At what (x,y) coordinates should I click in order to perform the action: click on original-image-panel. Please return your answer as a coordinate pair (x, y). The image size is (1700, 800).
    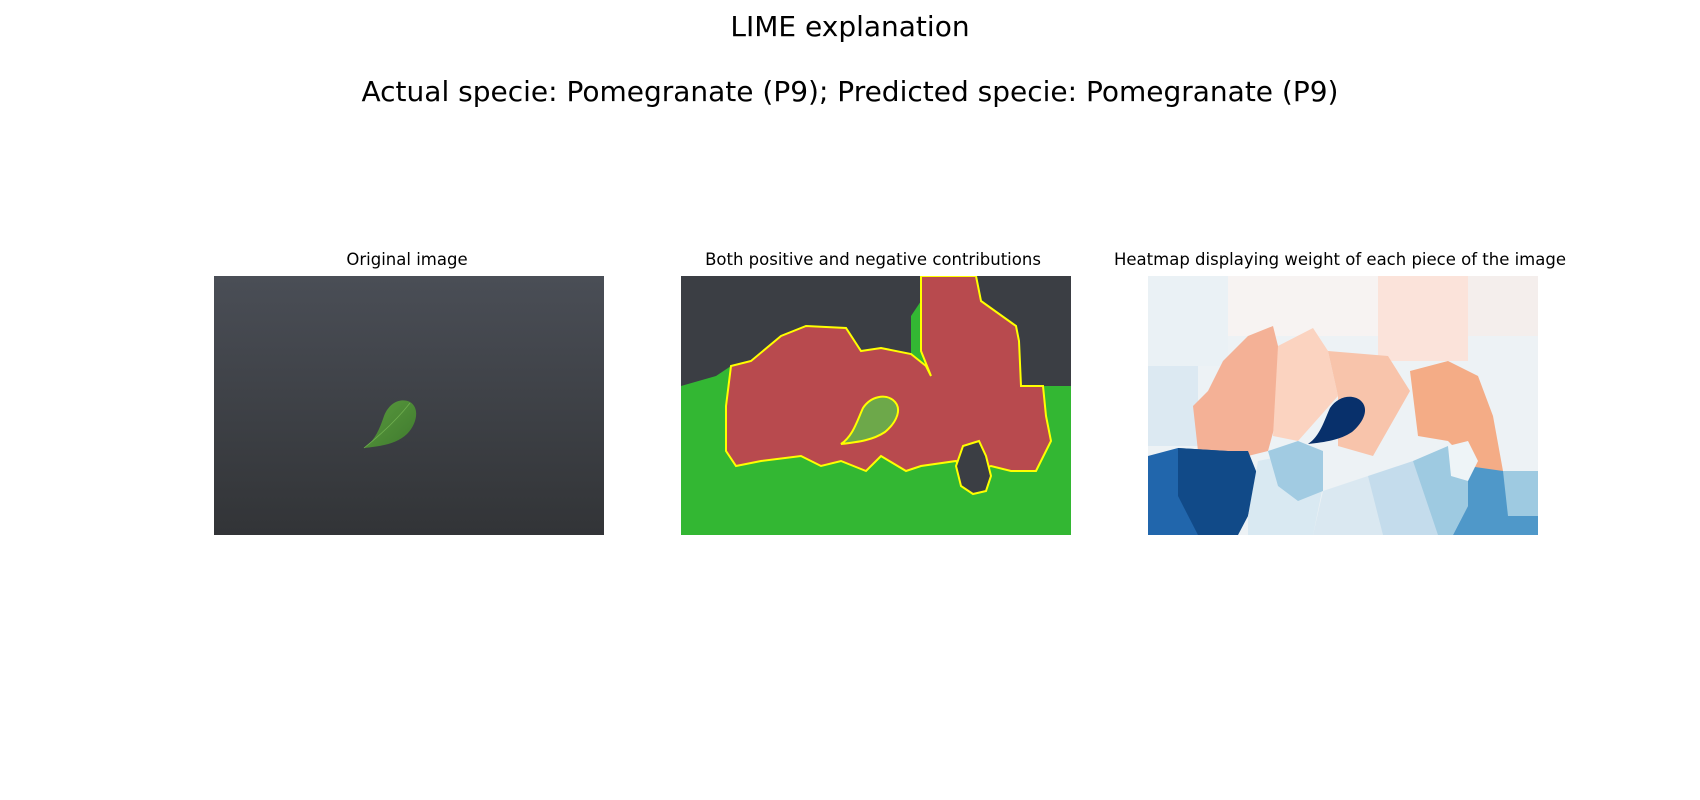
    Looking at the image, I should click on (409, 405).